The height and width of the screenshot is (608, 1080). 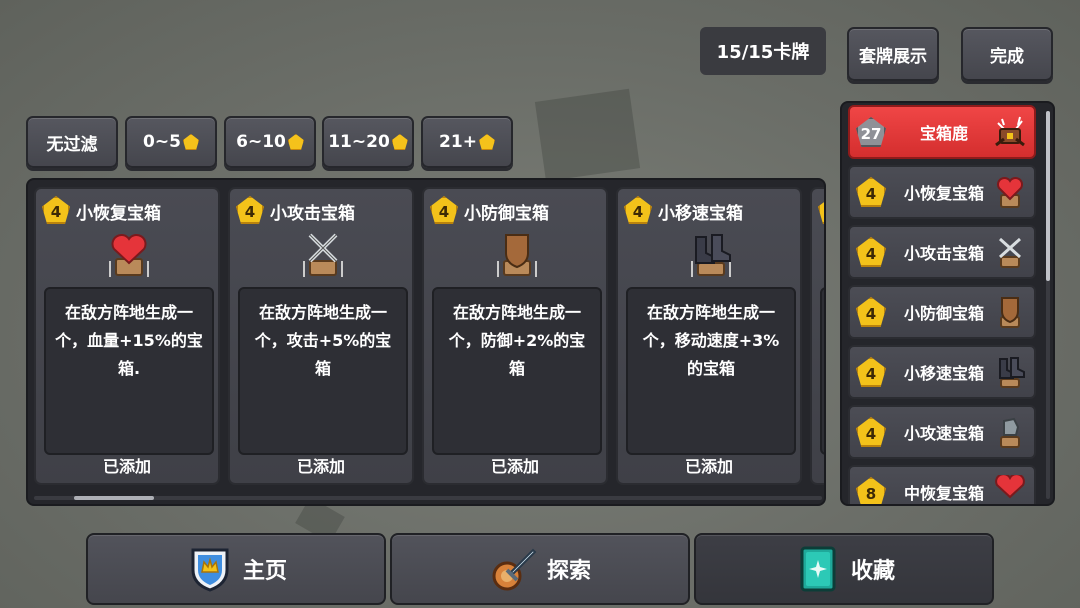 I want to click on card-small-attack-chest: 4 小攻击宝箱 在敌方阵地生成一个，攻击+5%的宝箱 已添加, so click(x=321, y=336).